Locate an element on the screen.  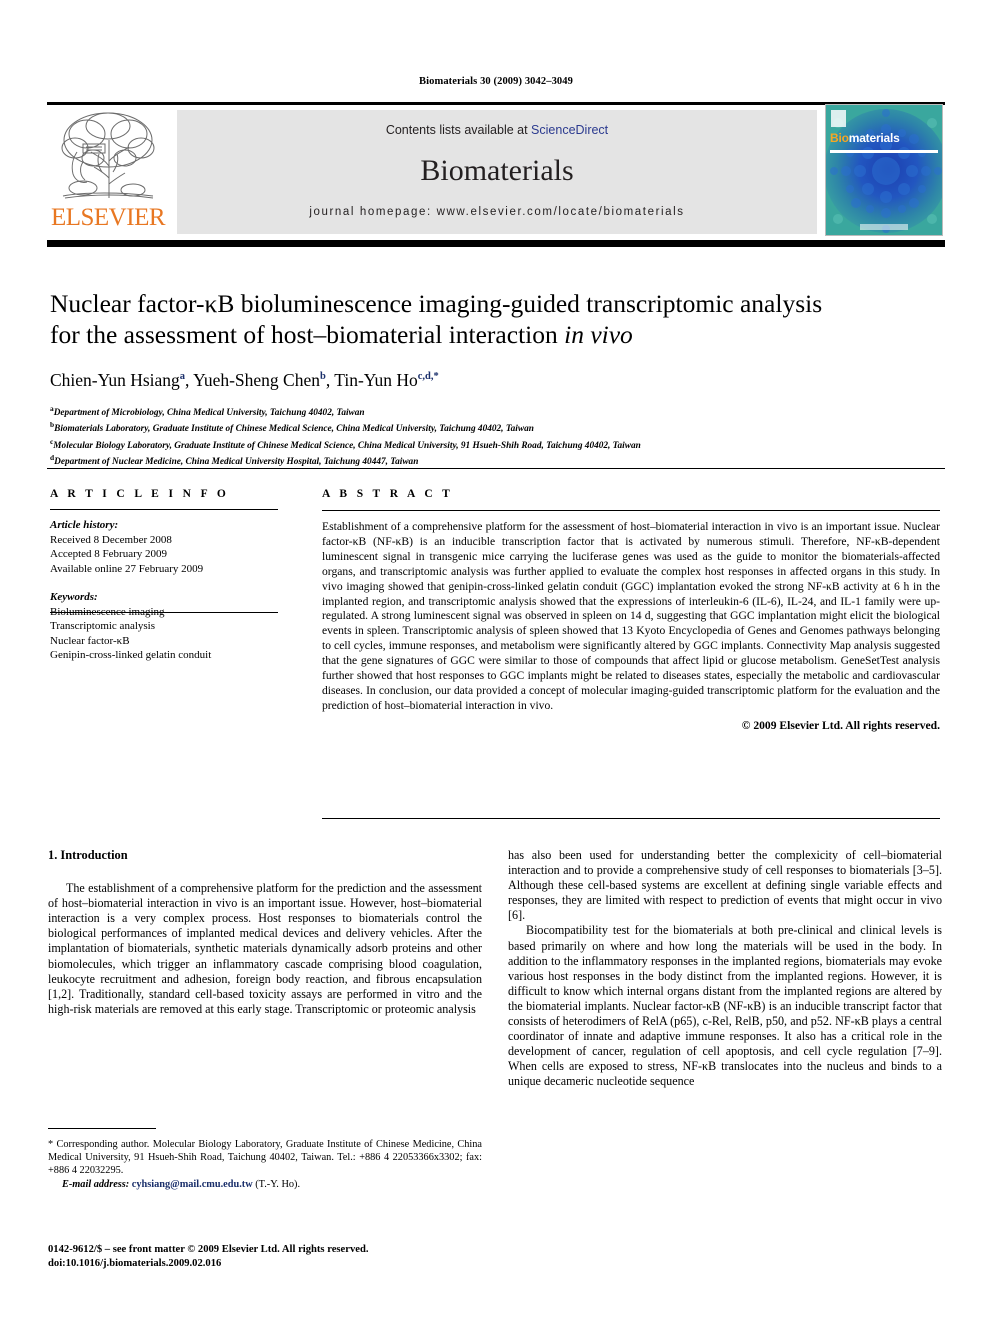
keyword-item: Genipin-cross-linked gelatin conduit is located at coordinates (131, 655).